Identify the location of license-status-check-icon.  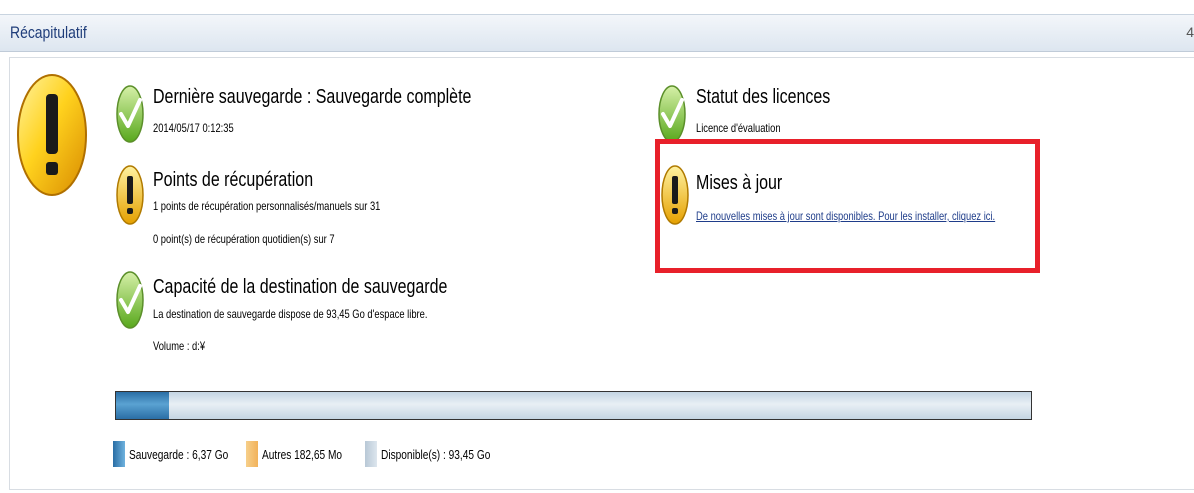
(672, 114).